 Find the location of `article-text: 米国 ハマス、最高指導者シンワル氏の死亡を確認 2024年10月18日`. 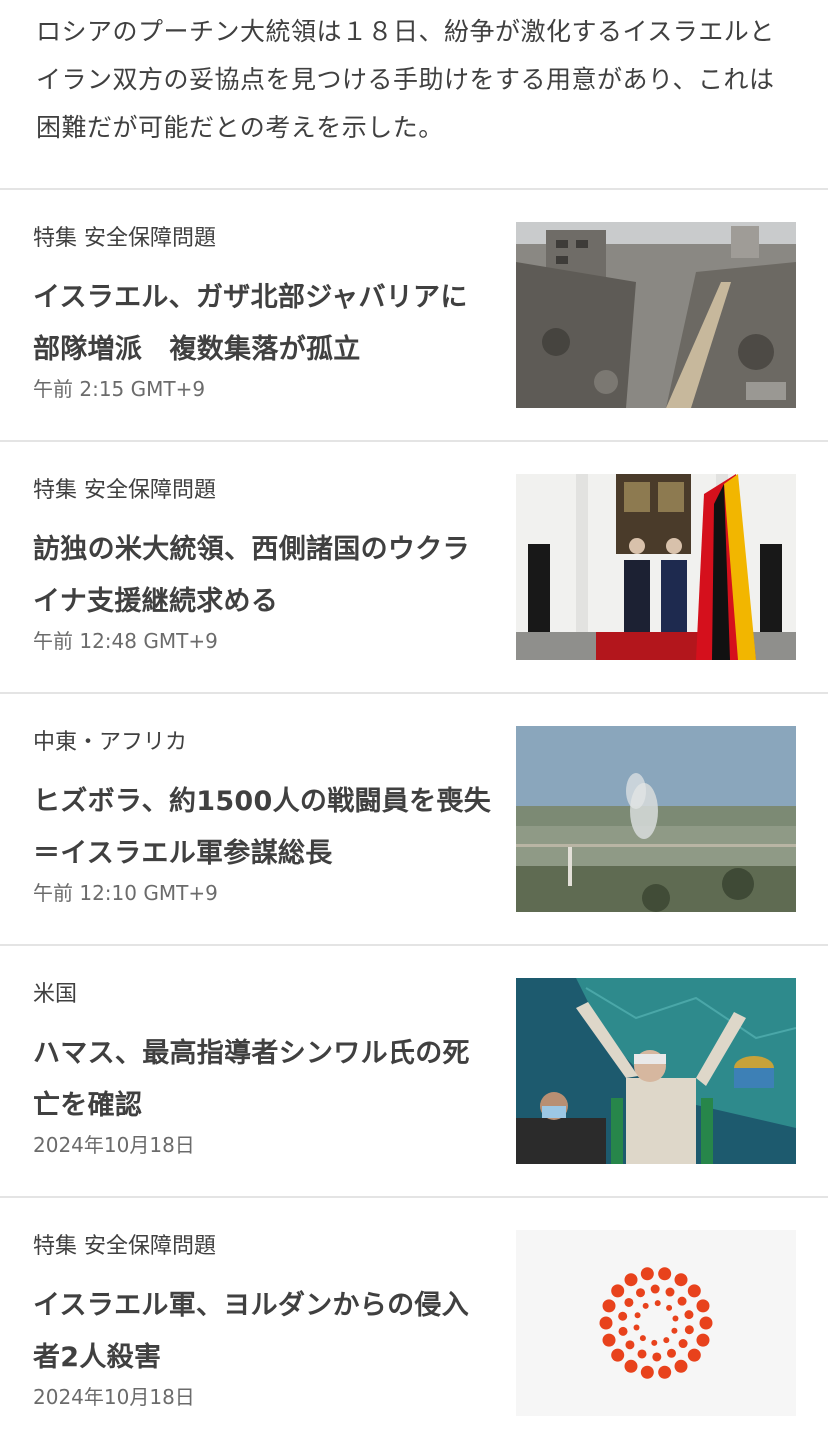

article-text: 米国 ハマス、最高指導者シンワル氏の死亡を確認 2024年10月18日 is located at coordinates (263, 1070).